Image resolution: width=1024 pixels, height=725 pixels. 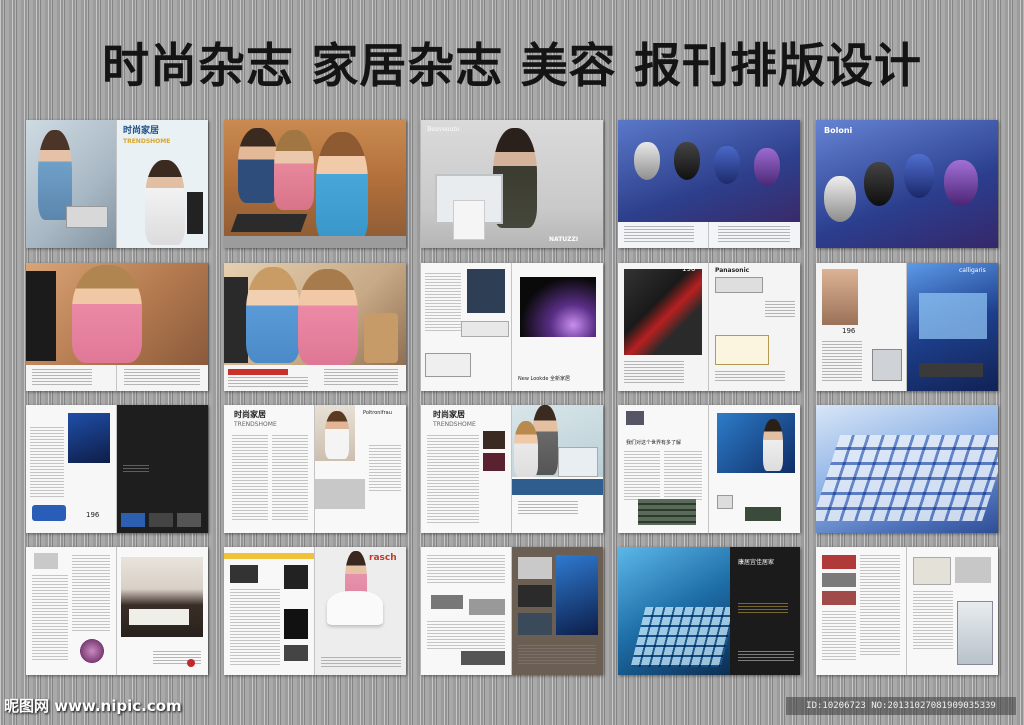 I want to click on brand-label: calligaris, so click(x=972, y=270).